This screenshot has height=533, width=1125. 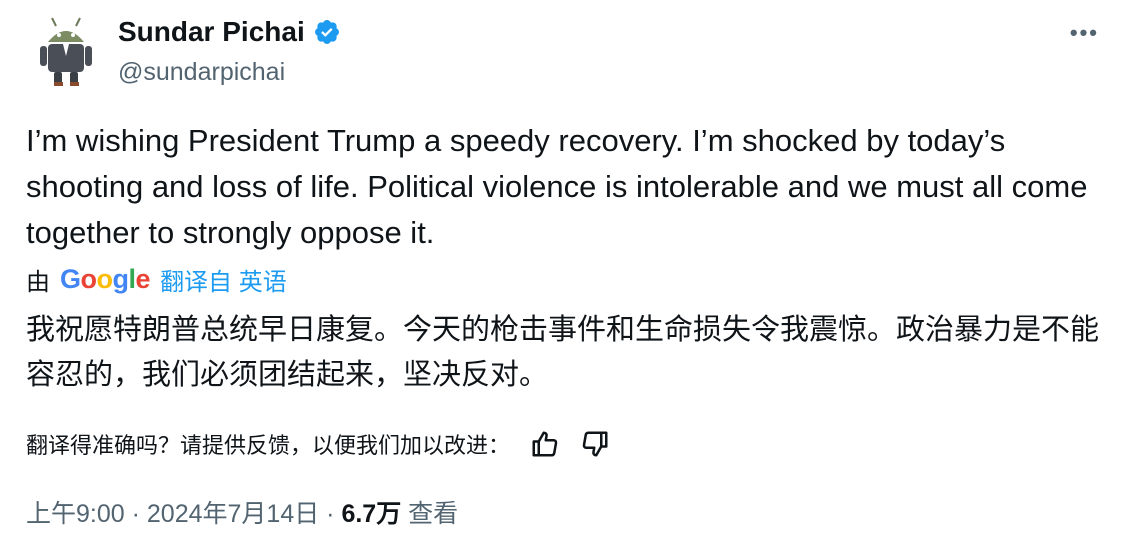 What do you see at coordinates (545, 444) in the screenshot?
I see `thumbs-up-icon` at bounding box center [545, 444].